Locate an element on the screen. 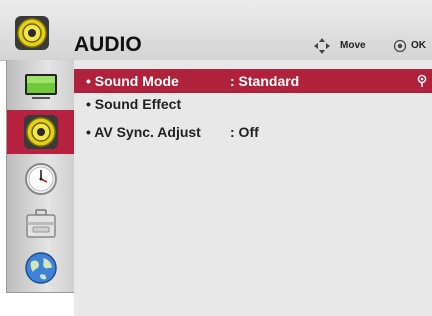 This screenshot has height=316, width=432. sidebar-item-audio is located at coordinates (41, 132).